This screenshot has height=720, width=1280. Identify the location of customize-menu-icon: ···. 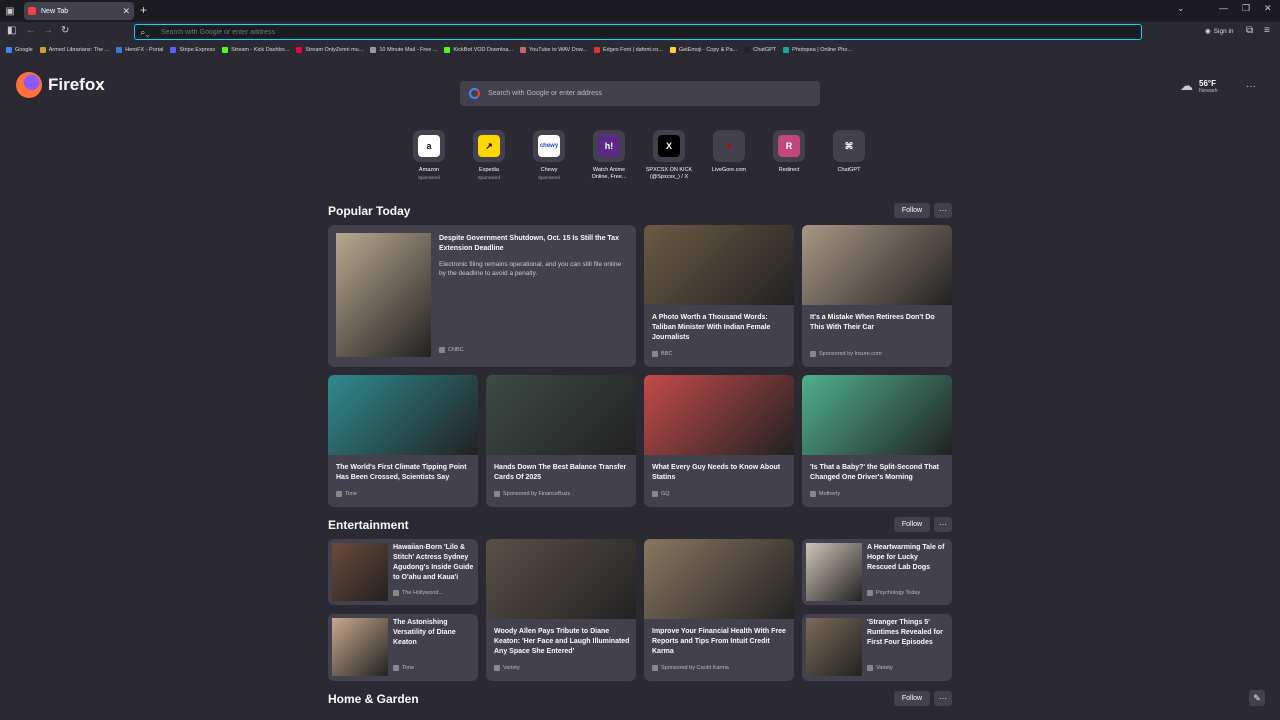
(1251, 86).